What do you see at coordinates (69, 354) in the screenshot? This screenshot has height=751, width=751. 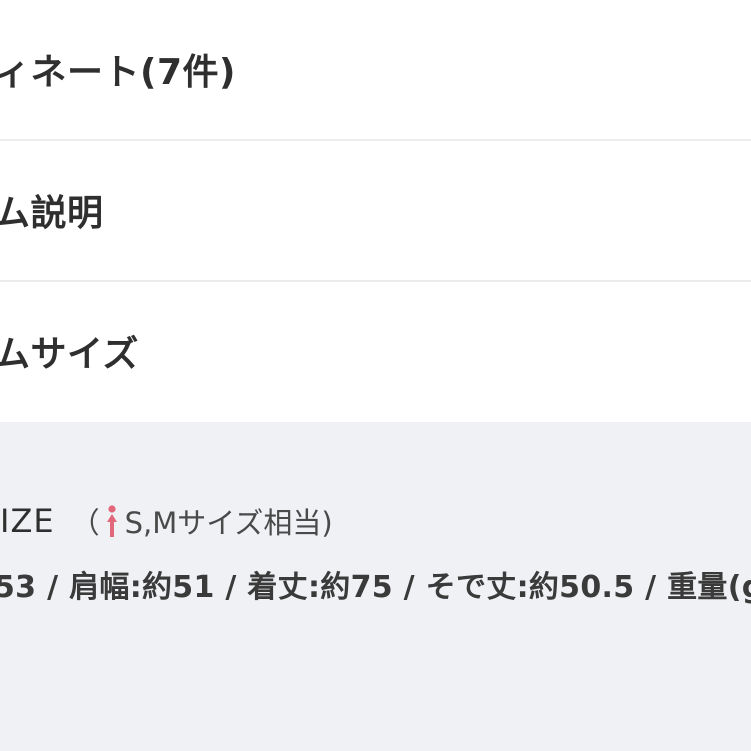 I see `accordion-item-size-label: ムサイズ` at bounding box center [69, 354].